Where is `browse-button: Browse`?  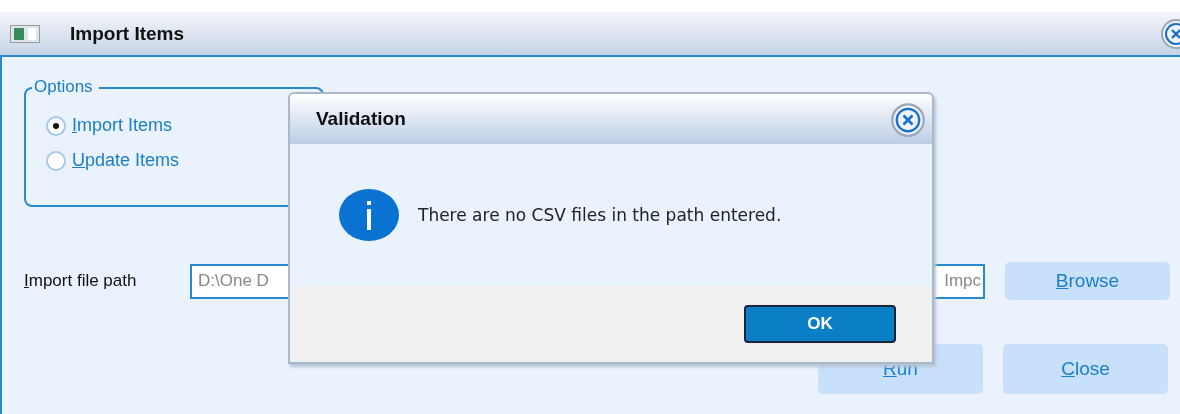 browse-button: Browse is located at coordinates (1087, 281).